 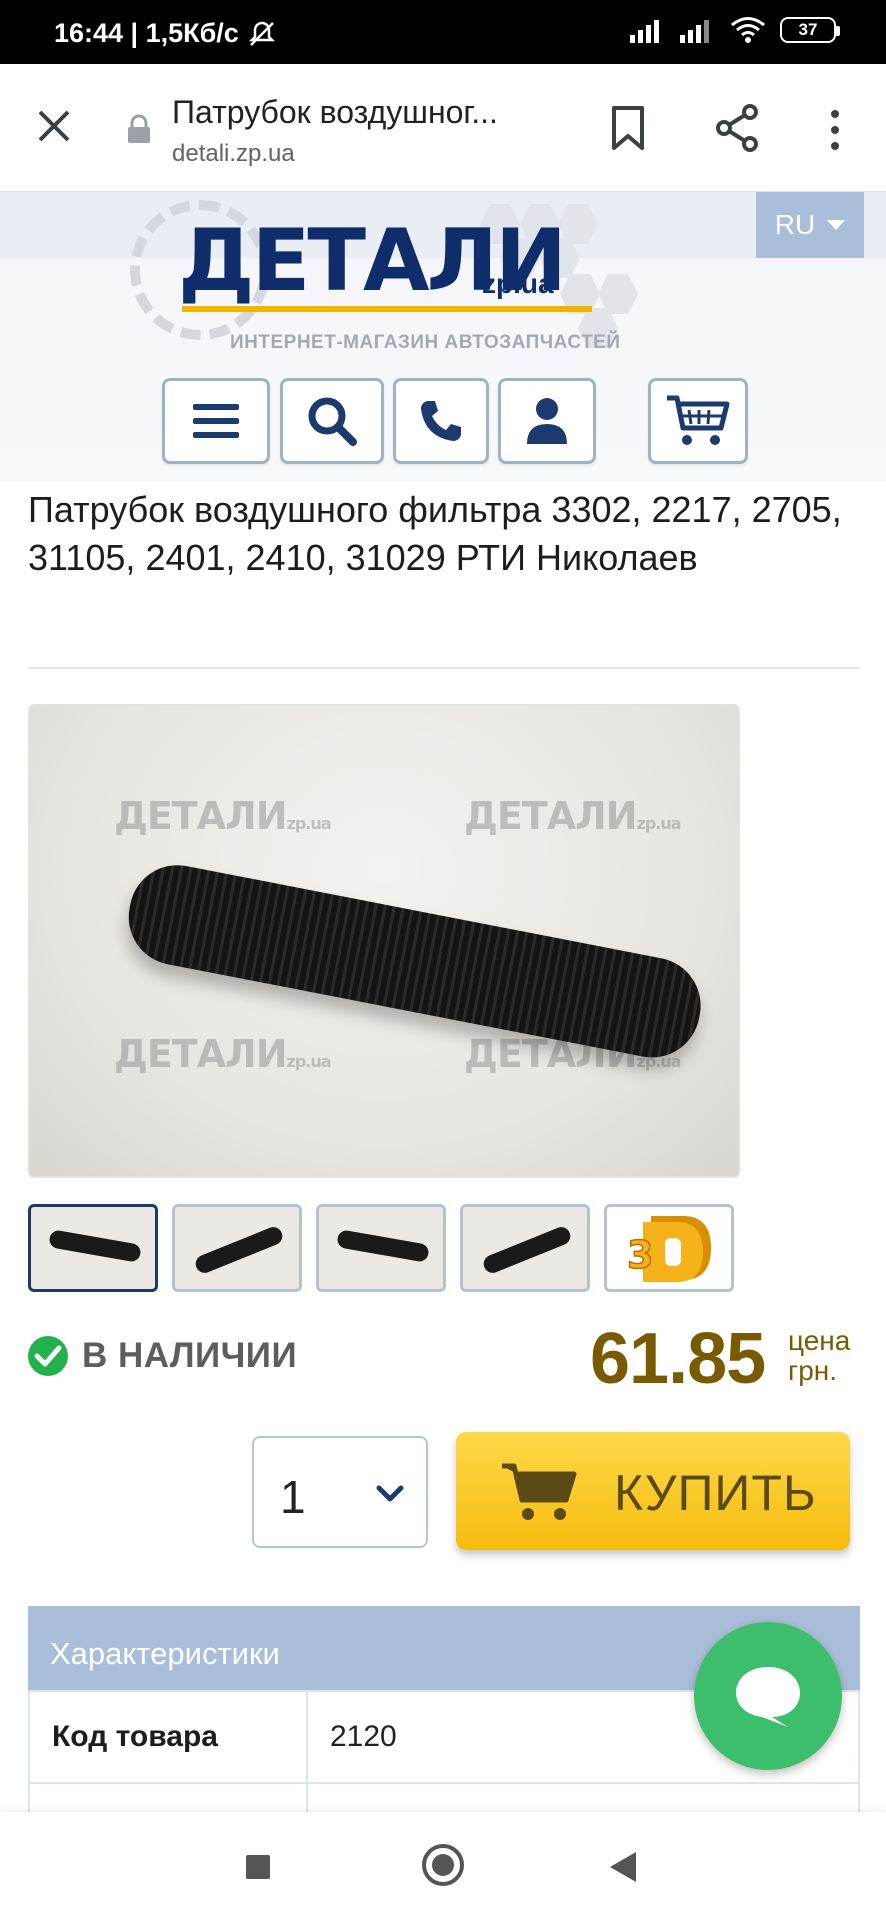 What do you see at coordinates (518, 283) in the screenshot?
I see `logo-domain: zp.ua` at bounding box center [518, 283].